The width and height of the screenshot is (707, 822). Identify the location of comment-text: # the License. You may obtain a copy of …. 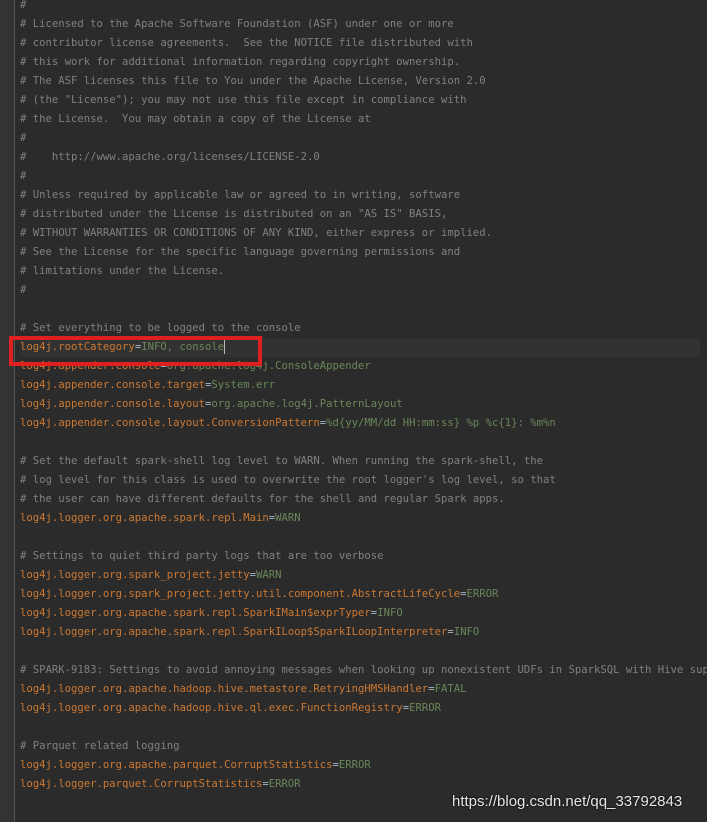
(195, 119).